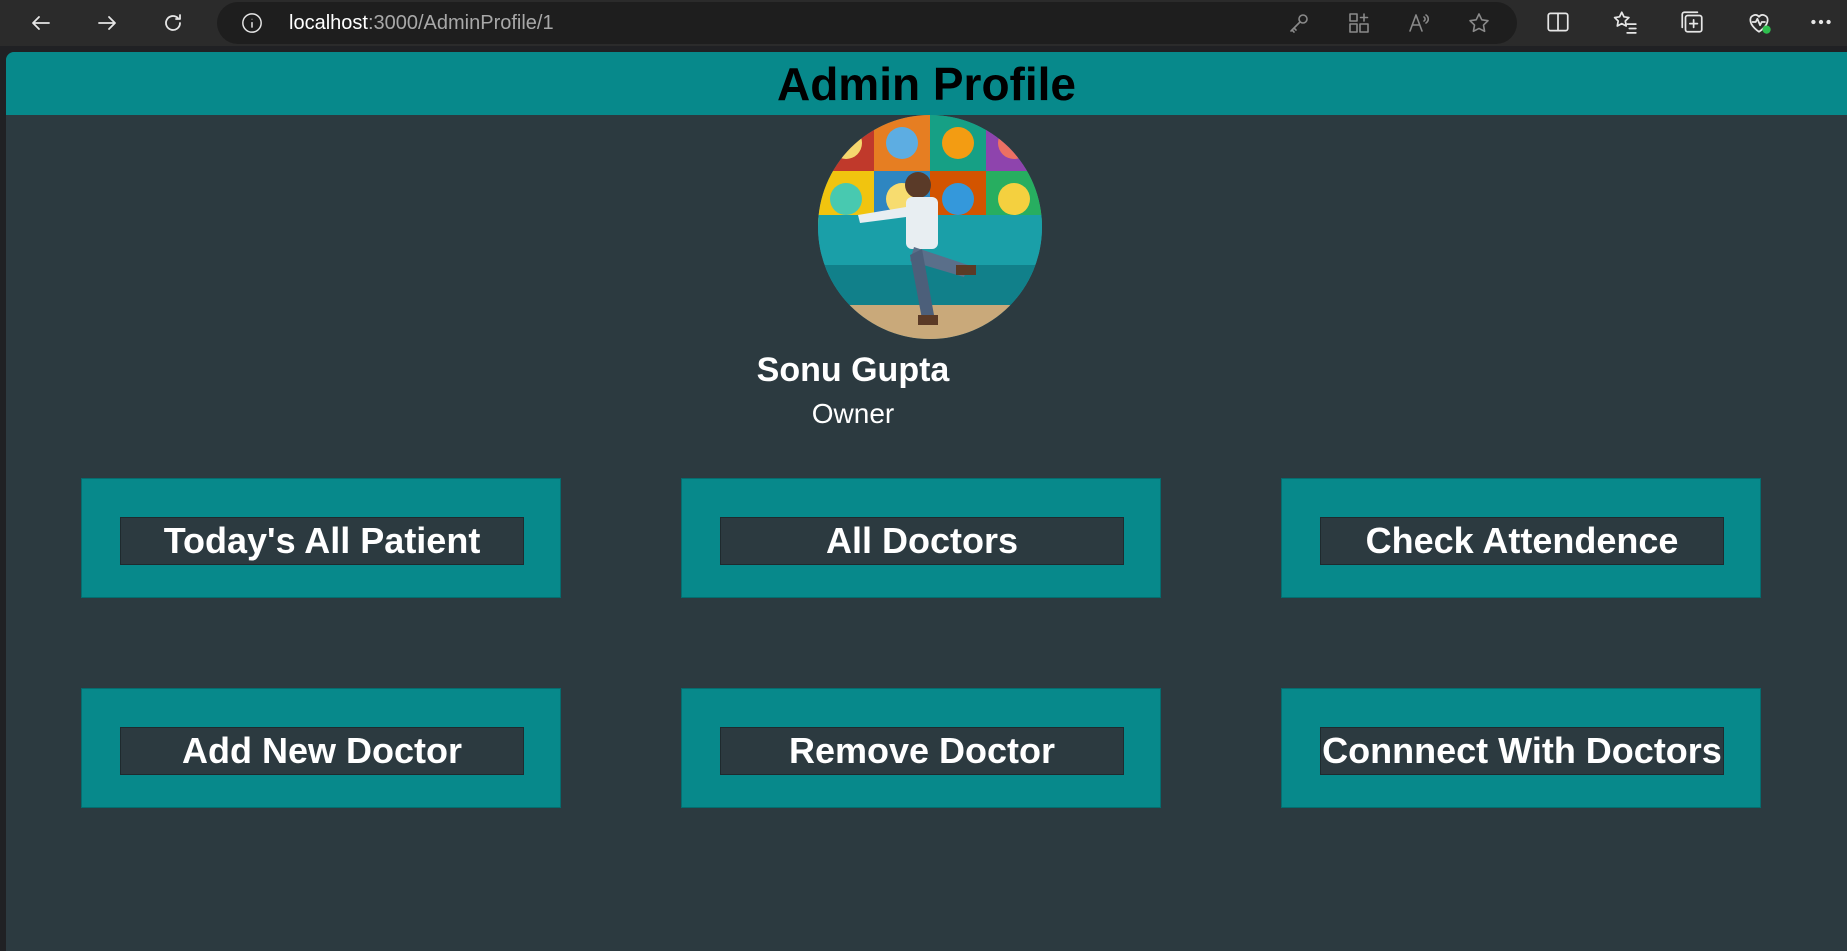 The image size is (1847, 951). I want to click on more-options-icon, so click(1822, 23).